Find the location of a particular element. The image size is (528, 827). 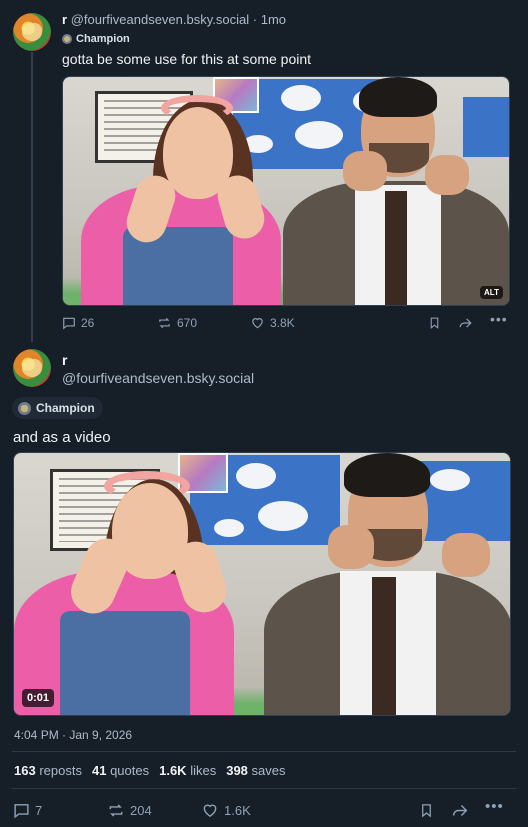

post-text: and as a video is located at coordinates (62, 437).